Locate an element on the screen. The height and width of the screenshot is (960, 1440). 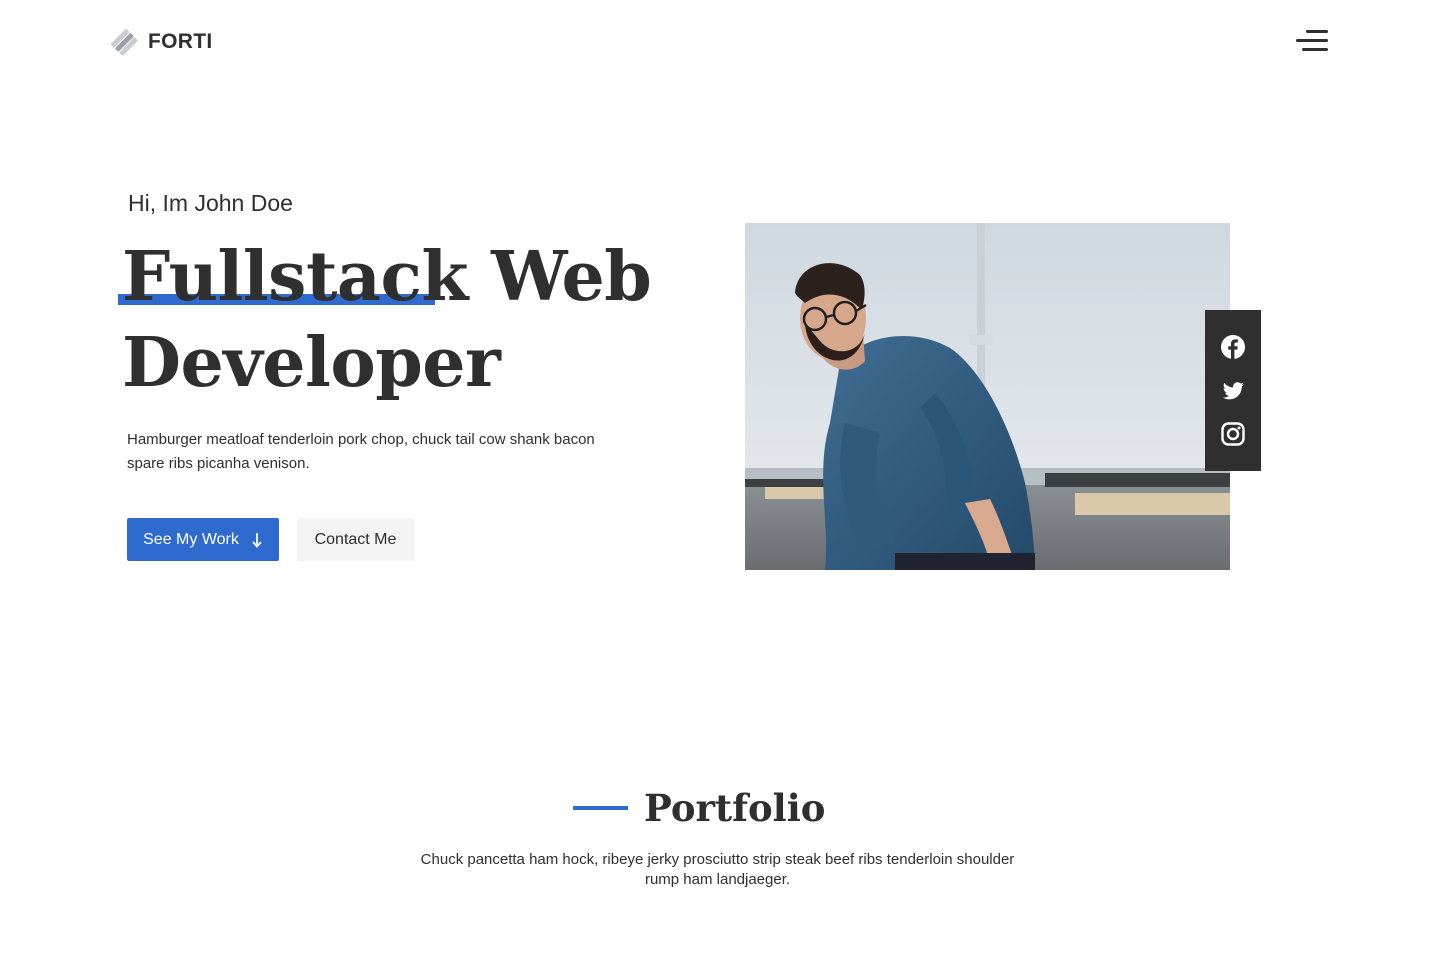
logo: FORTI is located at coordinates (161, 42).